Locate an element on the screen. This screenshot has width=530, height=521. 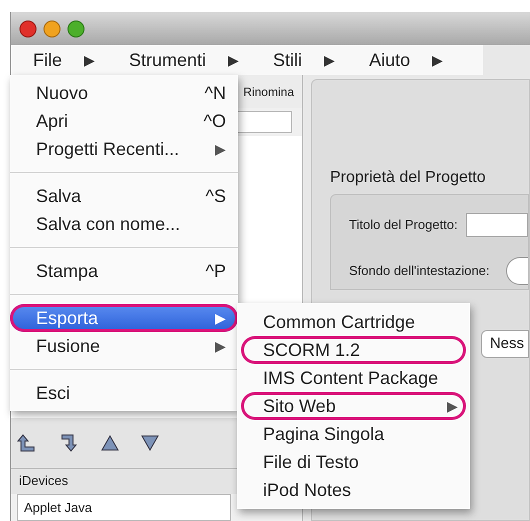
menu-item: Apri ^O is located at coordinates (124, 121).